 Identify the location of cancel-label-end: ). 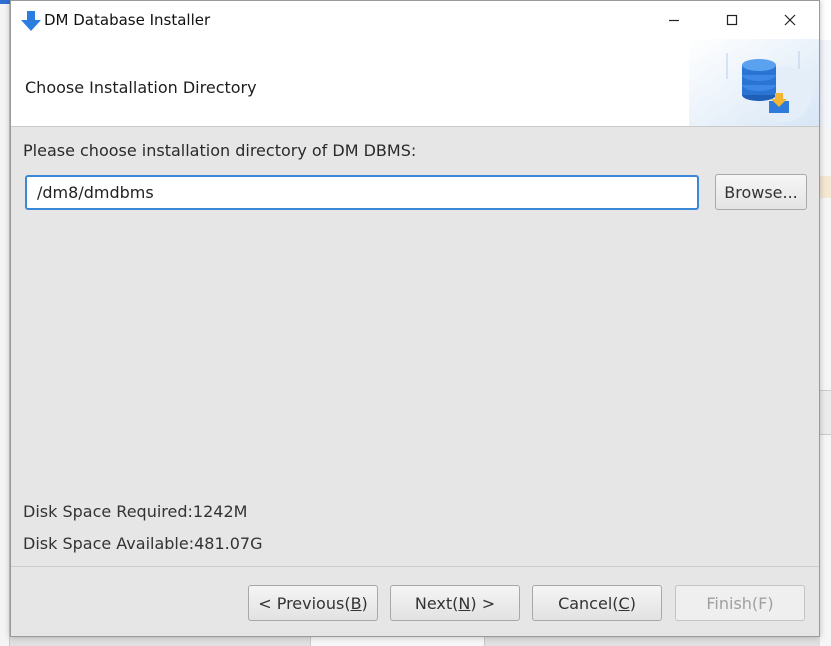
(632, 603).